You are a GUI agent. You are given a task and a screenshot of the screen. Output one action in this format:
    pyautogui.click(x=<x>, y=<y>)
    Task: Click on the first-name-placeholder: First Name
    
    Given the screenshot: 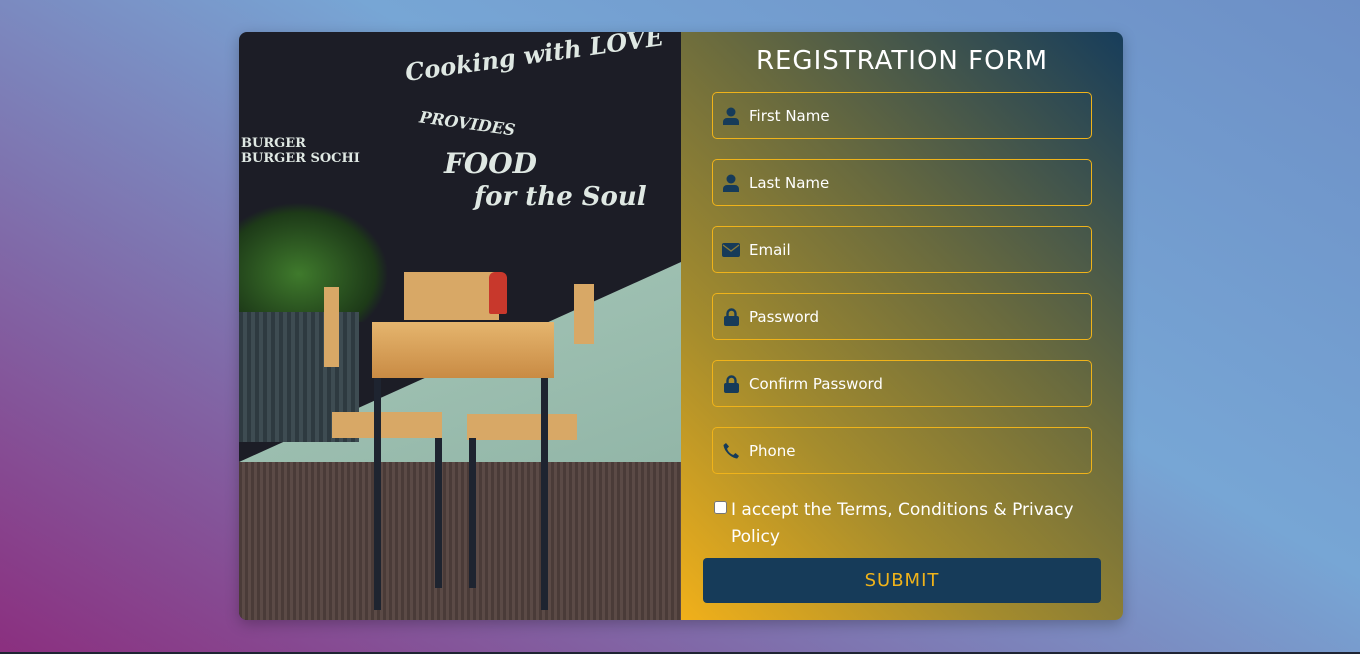 What is the action you would take?
    pyautogui.click(x=789, y=115)
    